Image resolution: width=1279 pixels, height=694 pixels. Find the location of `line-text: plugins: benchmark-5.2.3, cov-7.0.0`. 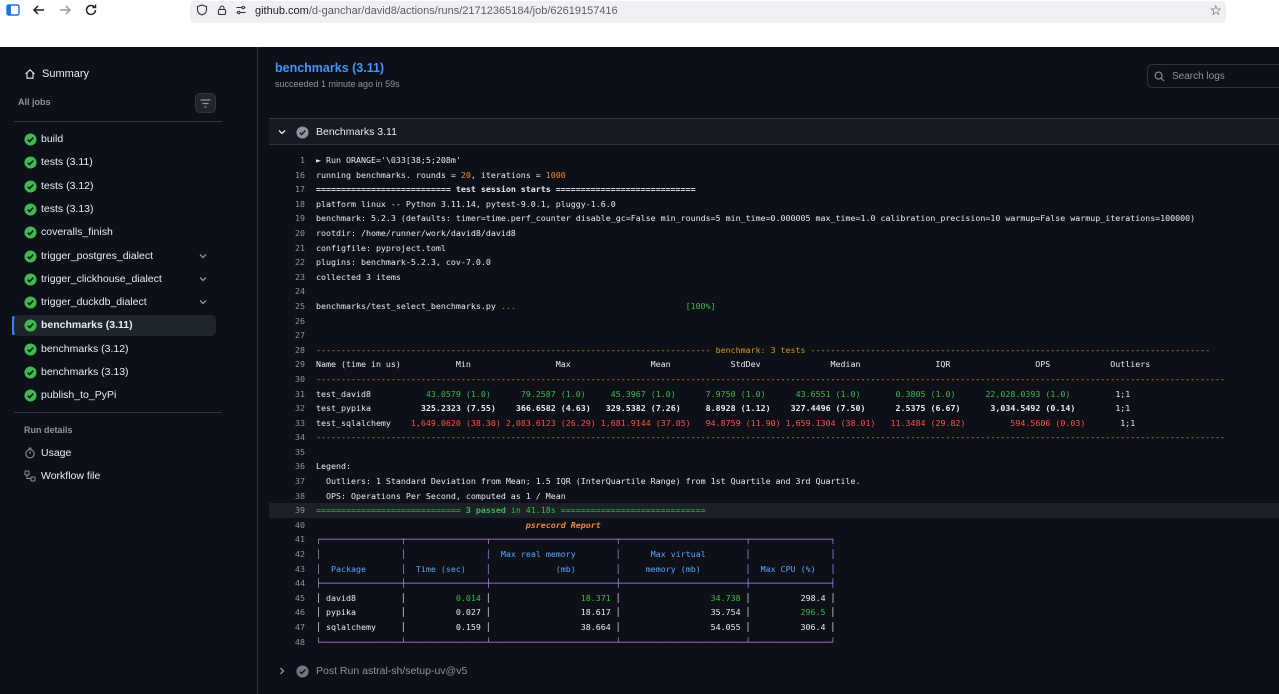

line-text: plugins: benchmark-5.2.3, cov-7.0.0 is located at coordinates (403, 262).